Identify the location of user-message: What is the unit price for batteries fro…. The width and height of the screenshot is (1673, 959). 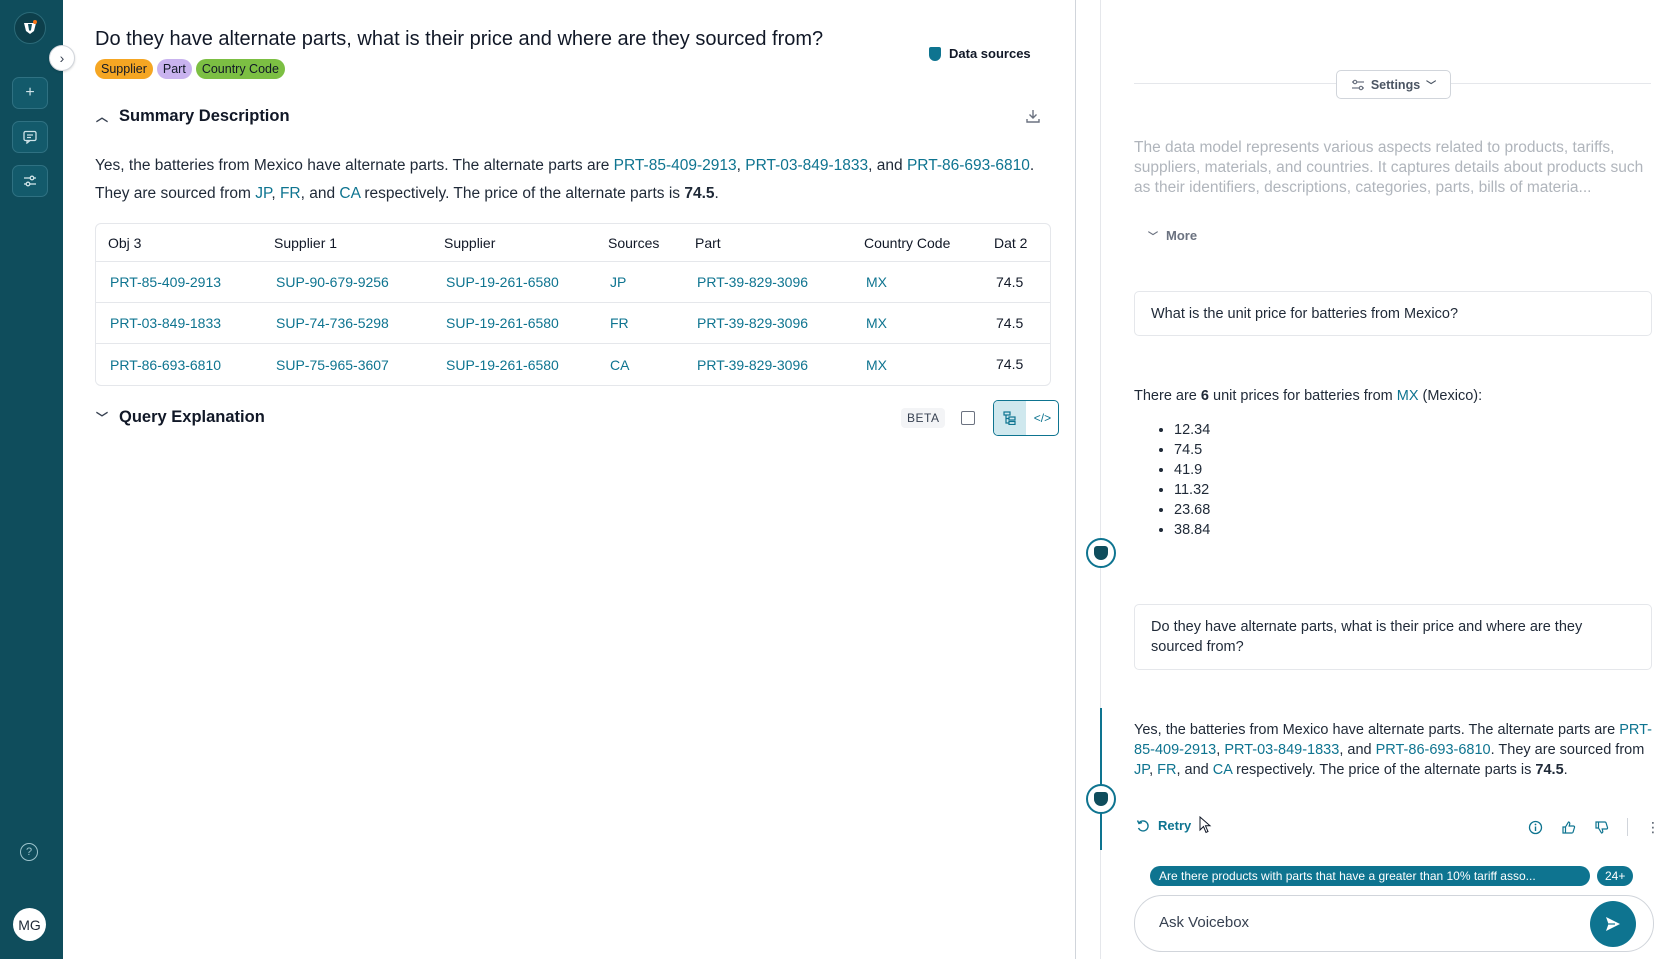
(1393, 313).